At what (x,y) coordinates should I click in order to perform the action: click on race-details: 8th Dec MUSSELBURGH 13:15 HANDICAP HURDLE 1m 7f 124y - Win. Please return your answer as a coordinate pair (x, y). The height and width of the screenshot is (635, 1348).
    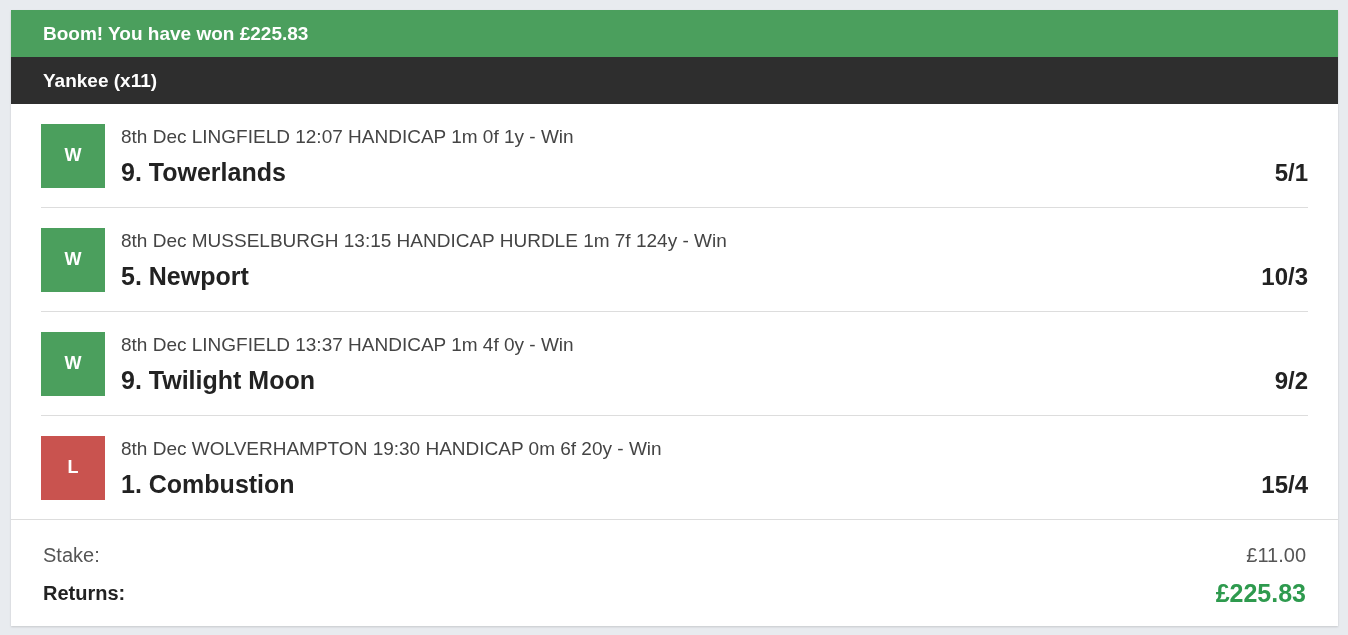
    Looking at the image, I should click on (424, 241).